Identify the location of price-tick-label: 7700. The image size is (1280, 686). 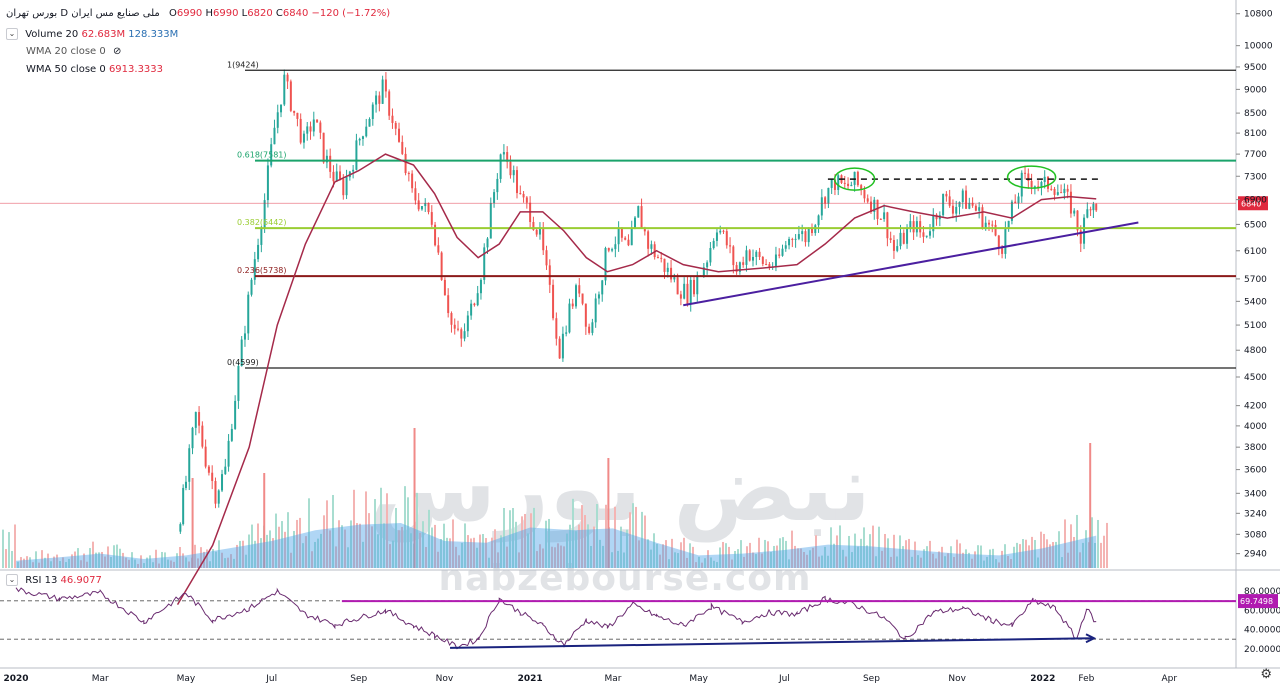
(1255, 155).